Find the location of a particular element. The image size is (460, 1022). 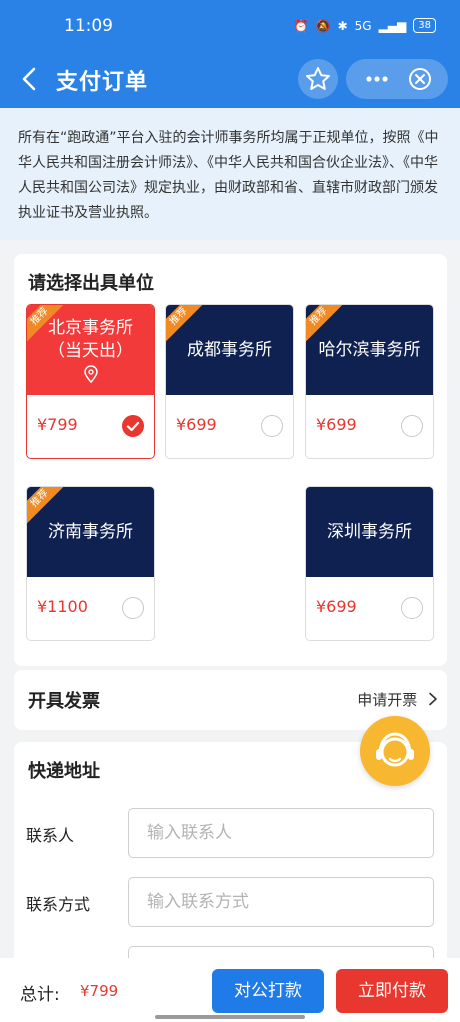

unit-name: 成都事务所 is located at coordinates (229, 349).